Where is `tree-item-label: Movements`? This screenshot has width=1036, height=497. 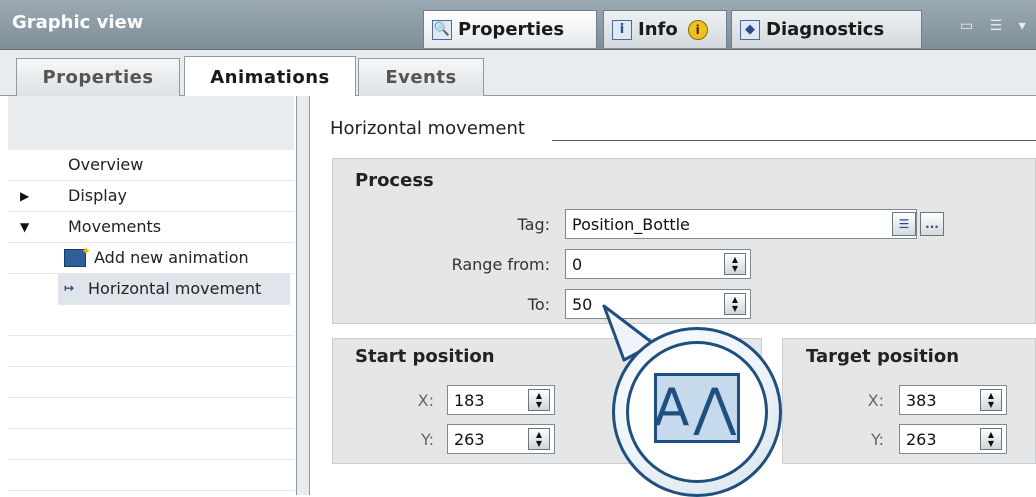
tree-item-label: Movements is located at coordinates (115, 226).